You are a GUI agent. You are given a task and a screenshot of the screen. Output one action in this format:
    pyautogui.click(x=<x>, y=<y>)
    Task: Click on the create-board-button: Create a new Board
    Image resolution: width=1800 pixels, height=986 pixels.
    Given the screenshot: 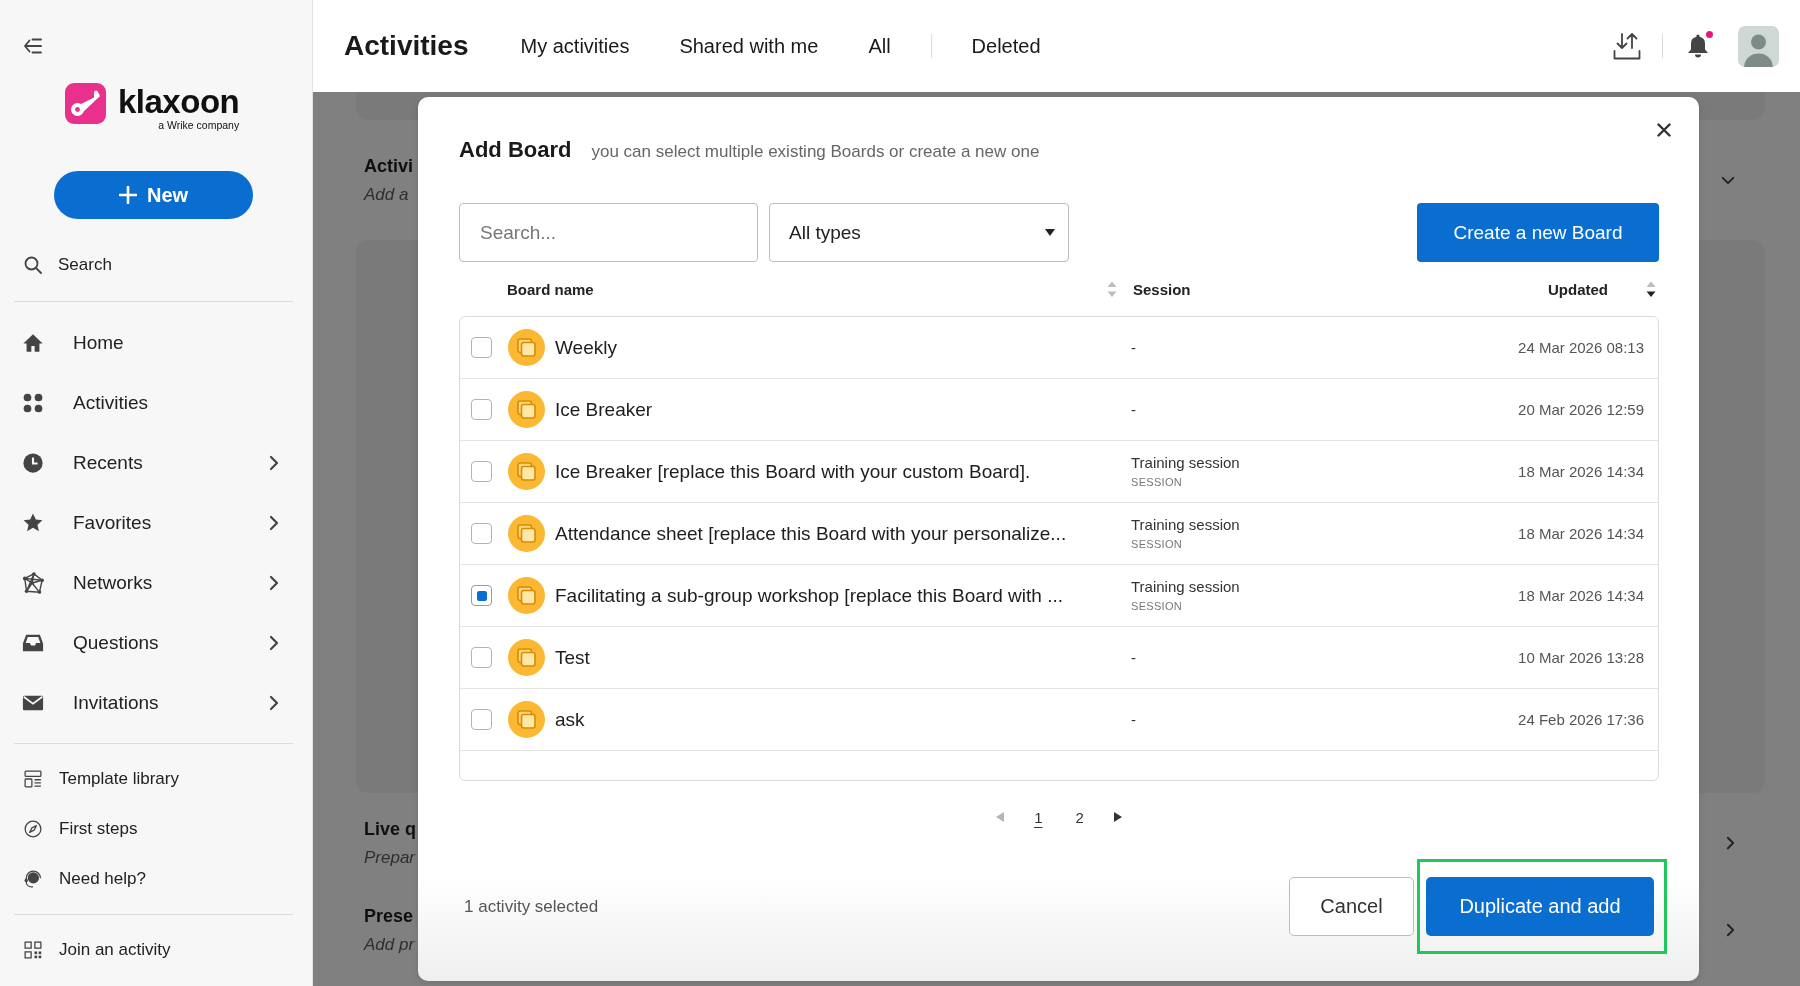 What is the action you would take?
    pyautogui.click(x=1538, y=232)
    